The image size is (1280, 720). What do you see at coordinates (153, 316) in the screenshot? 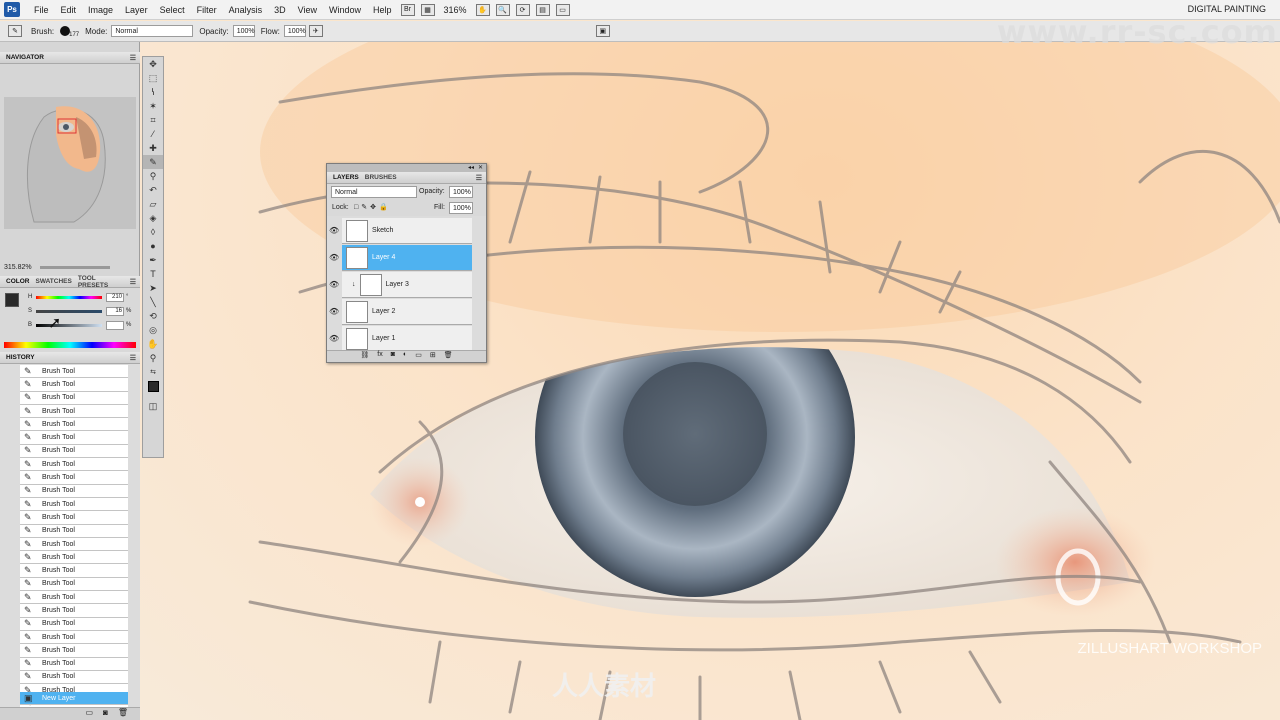
I see `3d-rotate-tool-icon: ⟲` at bounding box center [153, 316].